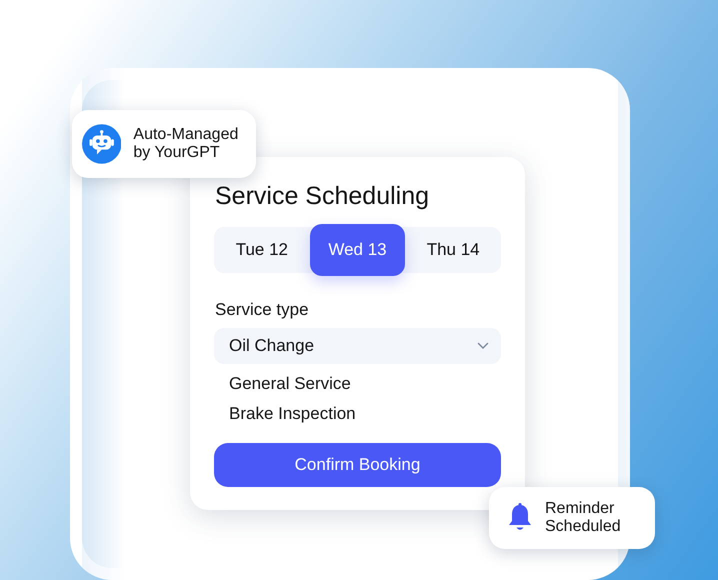  I want to click on field-label: Service type, so click(262, 310).